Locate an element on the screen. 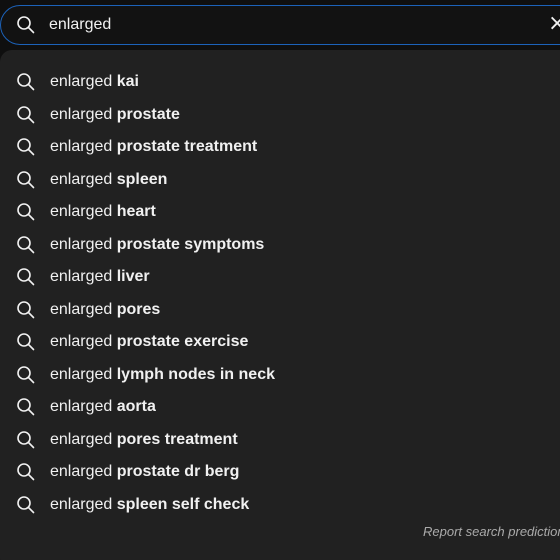 The image size is (560, 560). suggestion-item: enlarged pores is located at coordinates (280, 310).